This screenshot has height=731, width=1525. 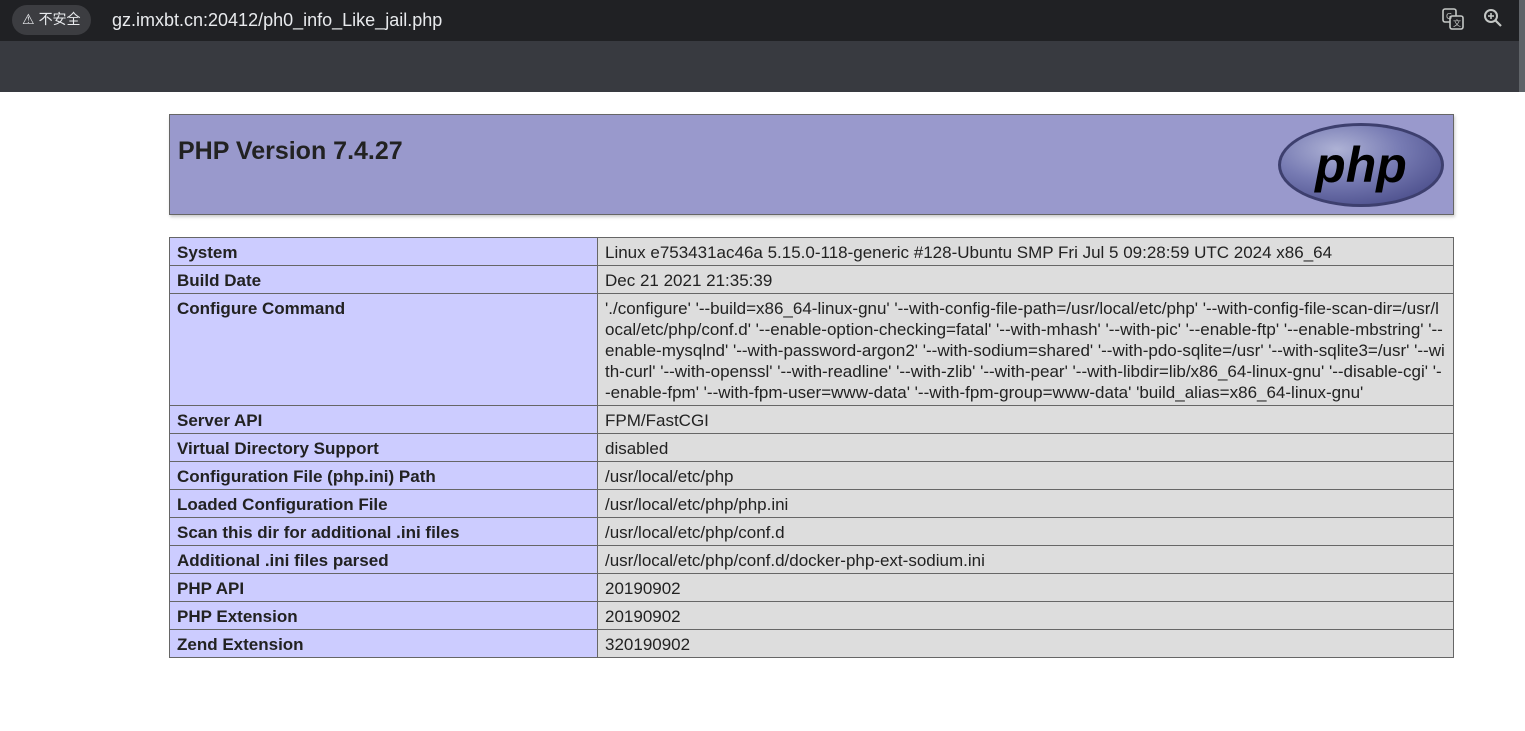 I want to click on table-row: PHP Extension 20190902, so click(x=811, y=615).